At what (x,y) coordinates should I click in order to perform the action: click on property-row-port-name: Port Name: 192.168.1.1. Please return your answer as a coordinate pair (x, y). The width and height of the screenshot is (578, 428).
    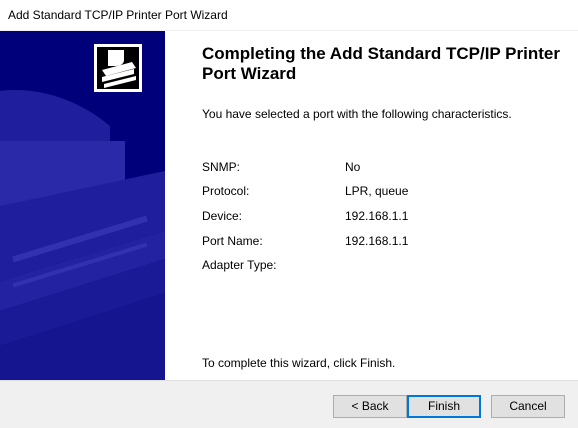
    Looking at the image, I should click on (387, 243).